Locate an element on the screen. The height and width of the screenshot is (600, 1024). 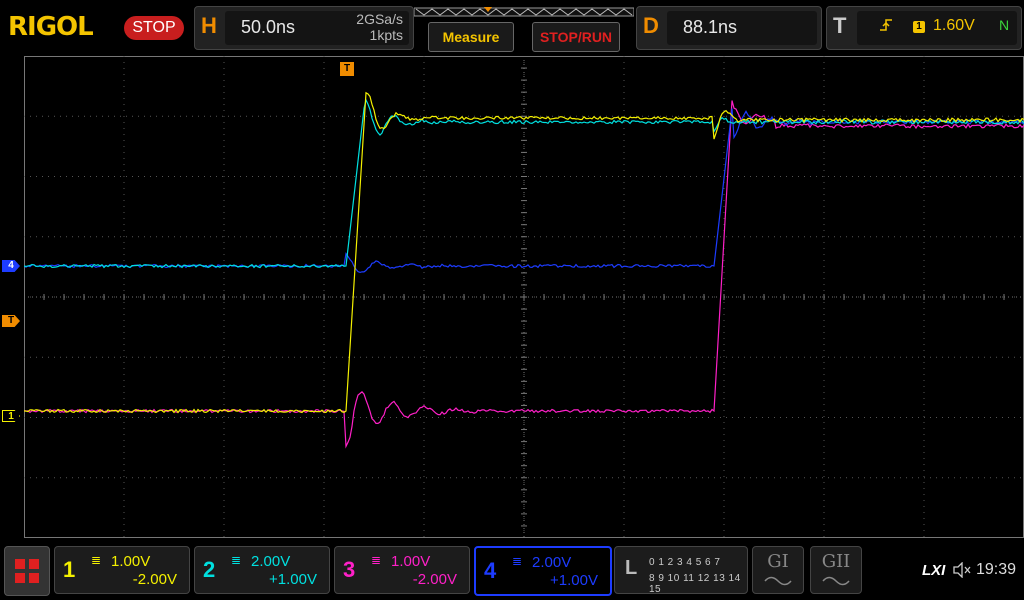
horizontal-panel: H 50.0ns 2GSa/s 1kpts is located at coordinates (304, 28).